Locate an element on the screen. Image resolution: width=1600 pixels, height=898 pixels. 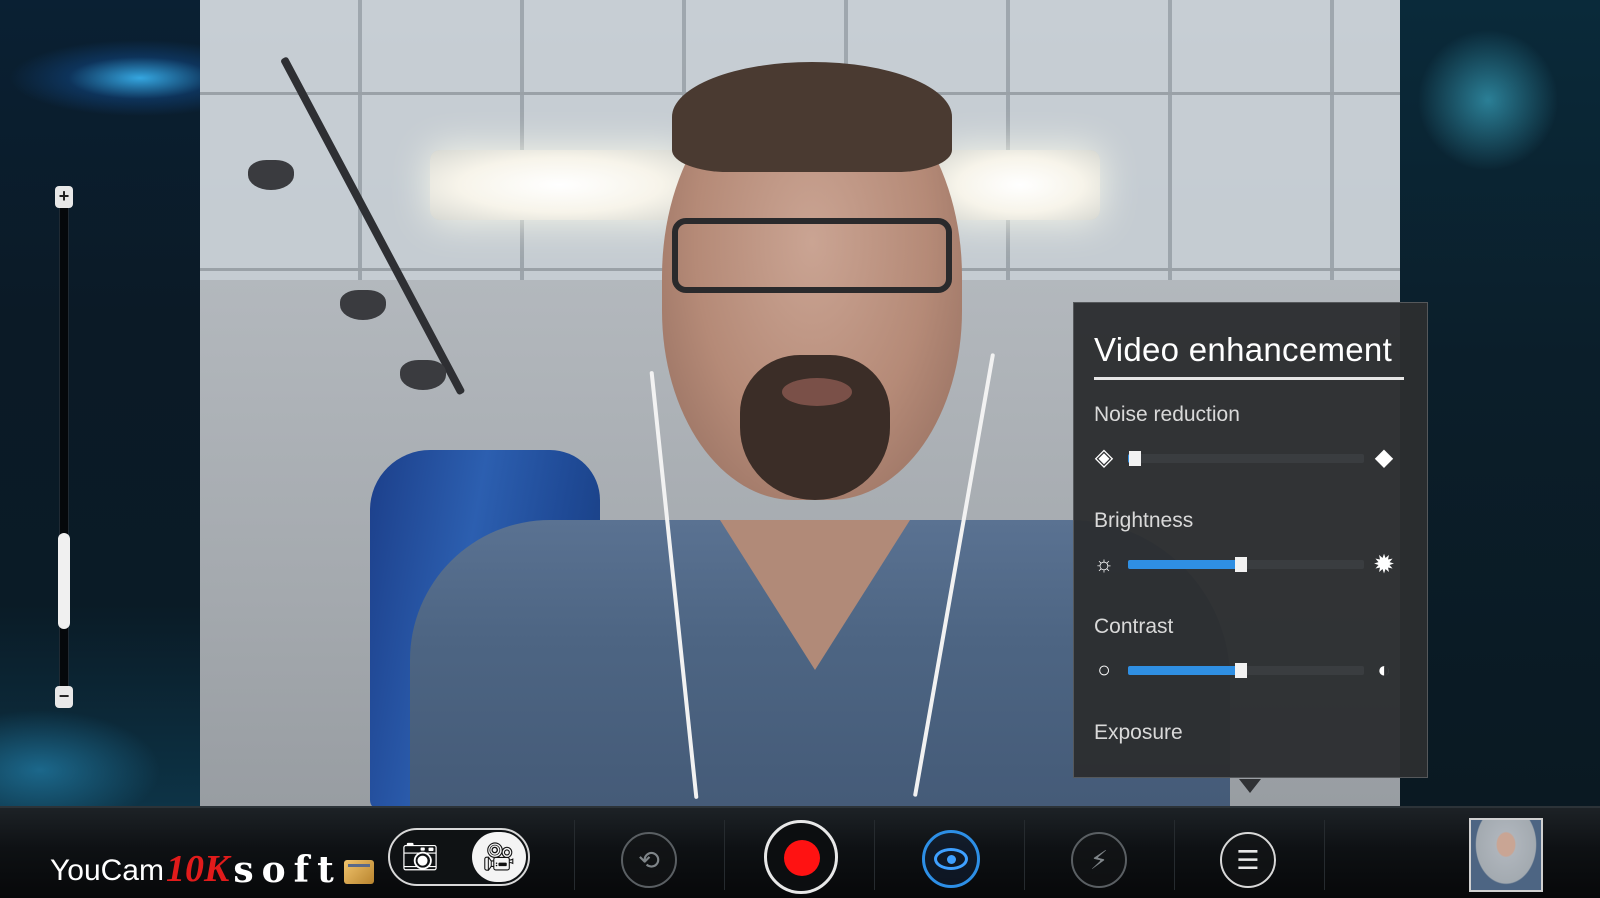
camera-icon: 📷︎ is located at coordinates (420, 858).